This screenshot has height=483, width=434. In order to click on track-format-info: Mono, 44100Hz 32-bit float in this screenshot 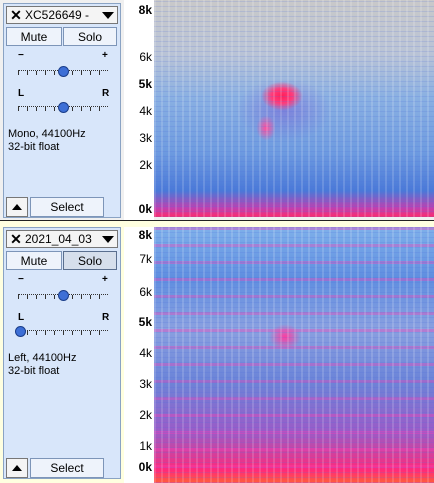, I will do `click(47, 141)`.